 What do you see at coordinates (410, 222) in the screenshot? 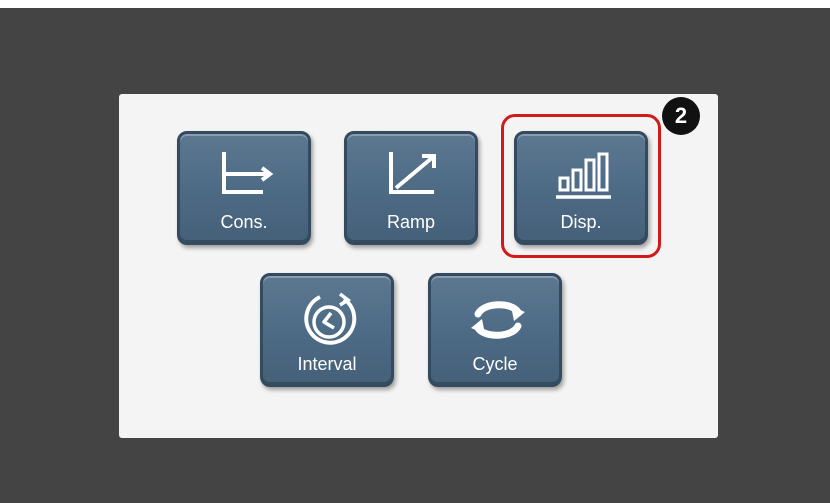
I see `ramp-button-label: Ramp` at bounding box center [410, 222].